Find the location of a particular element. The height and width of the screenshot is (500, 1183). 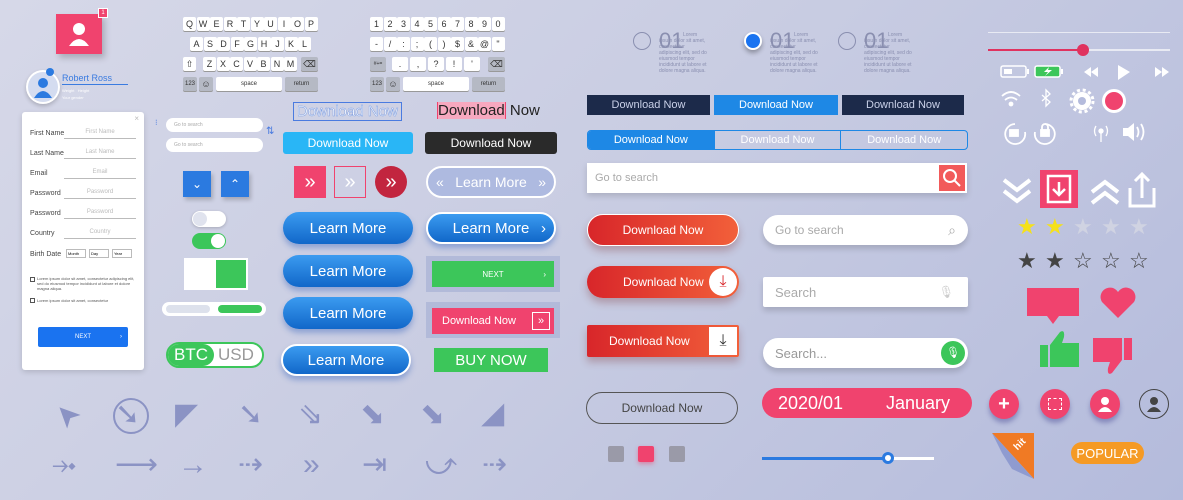

key: T is located at coordinates (243, 24).